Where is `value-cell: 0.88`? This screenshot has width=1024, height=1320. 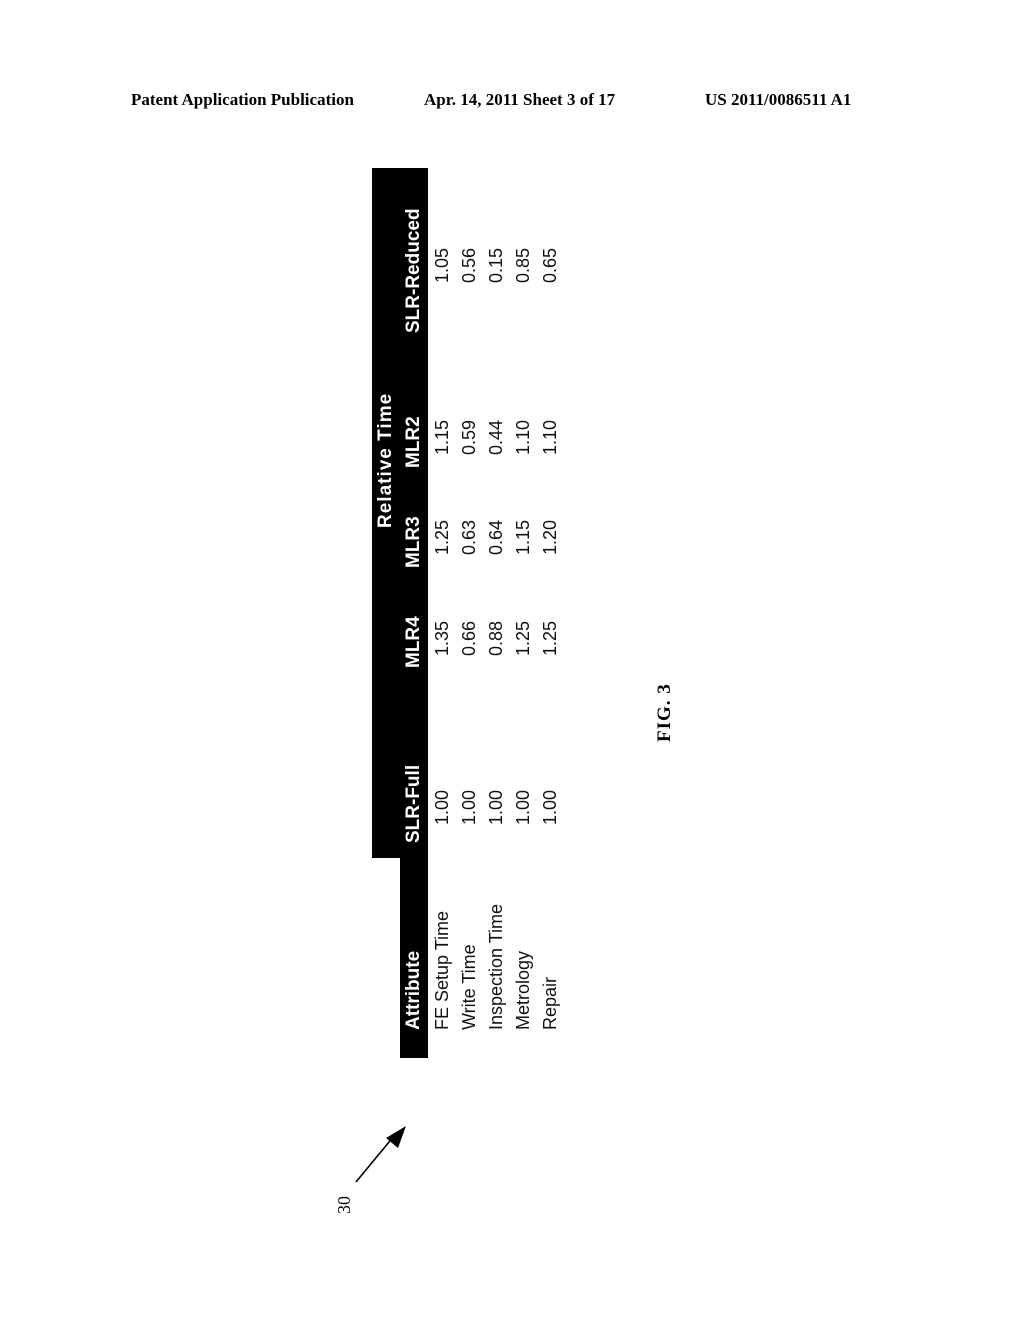
value-cell: 0.88 is located at coordinates (496, 638).